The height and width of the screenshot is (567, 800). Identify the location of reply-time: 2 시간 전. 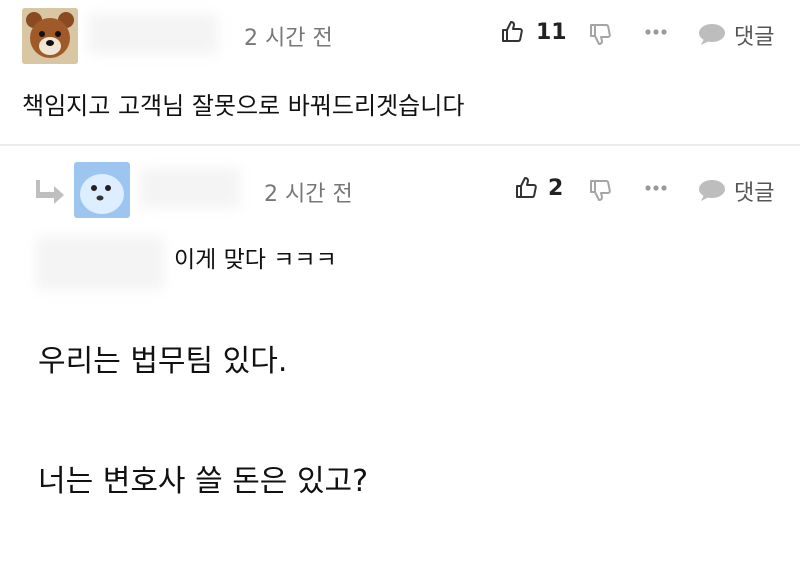
(308, 194).